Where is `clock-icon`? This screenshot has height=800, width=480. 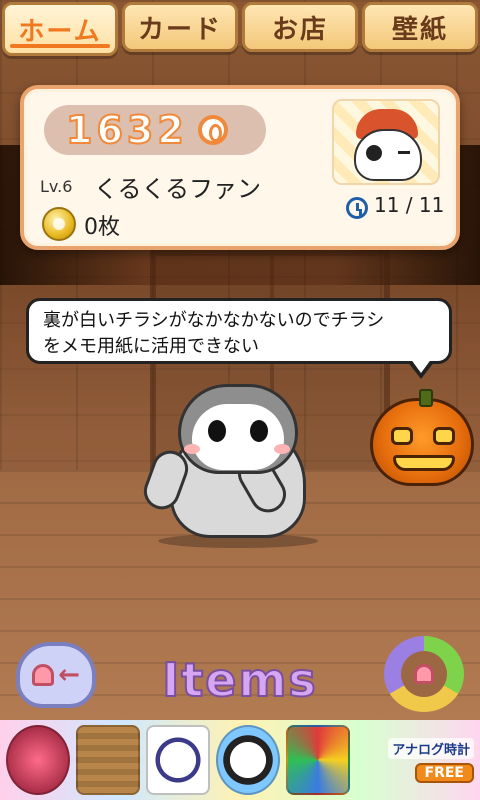
clock-icon is located at coordinates (357, 208).